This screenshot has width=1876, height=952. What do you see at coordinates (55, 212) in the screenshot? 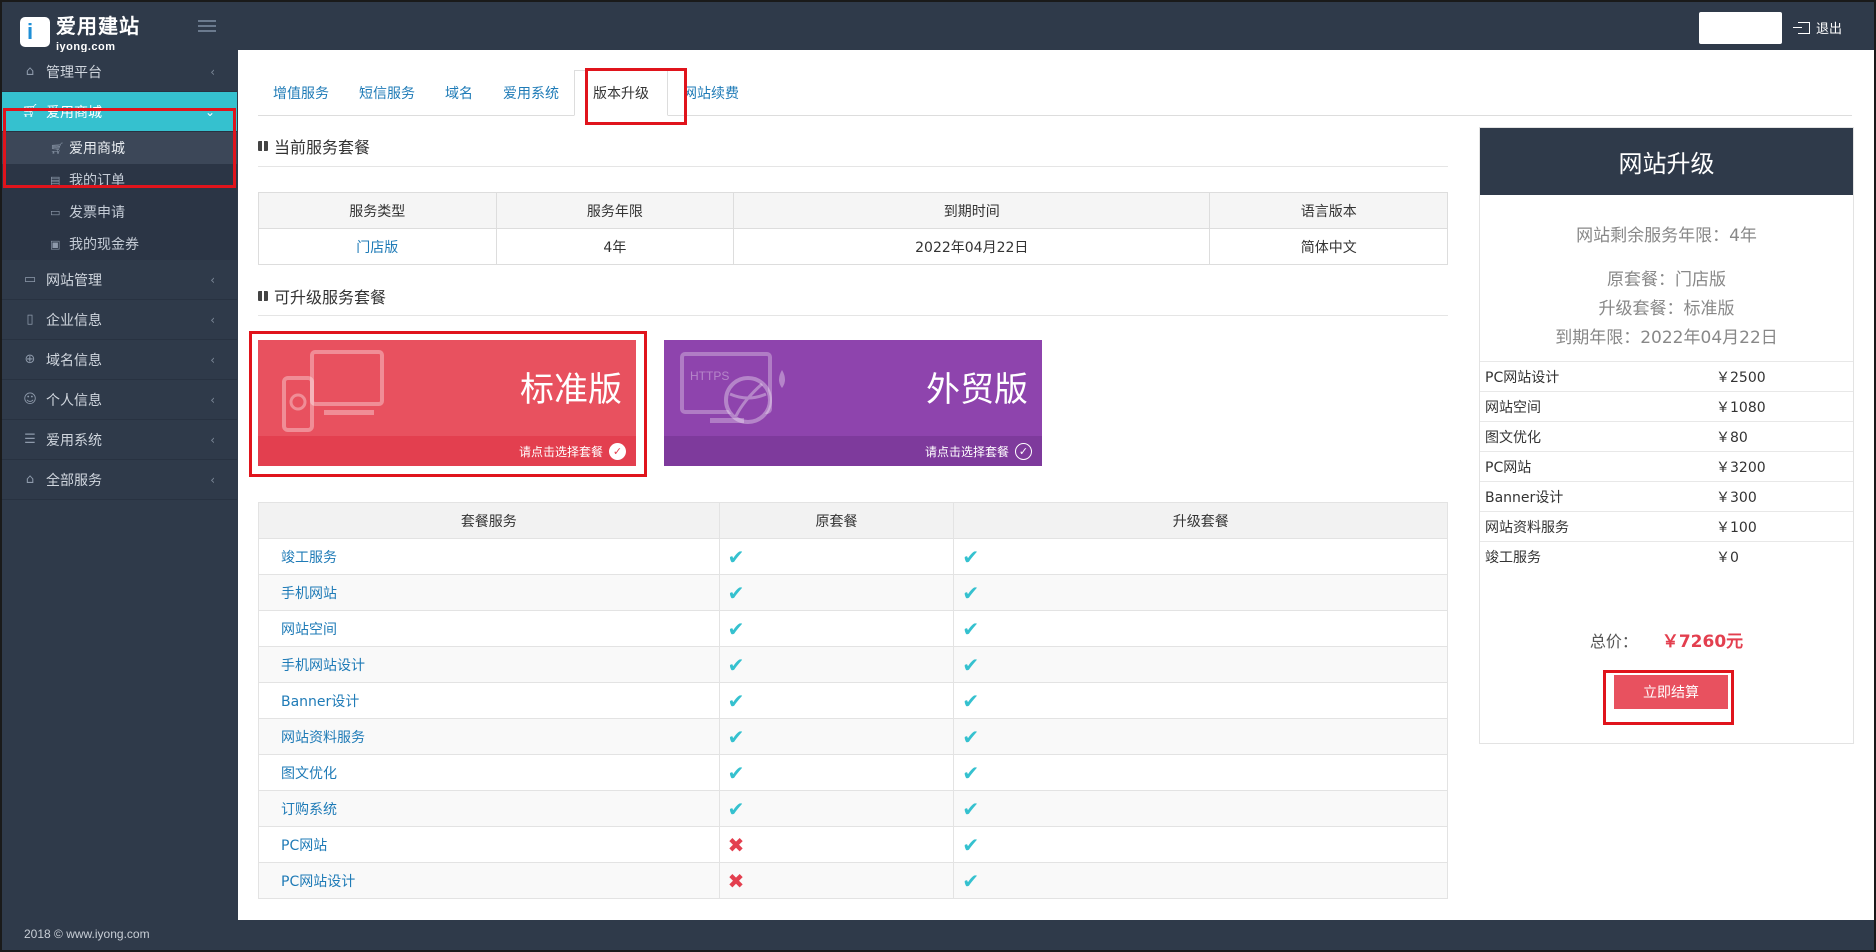
I see `invoice-icon: ▭` at bounding box center [55, 212].